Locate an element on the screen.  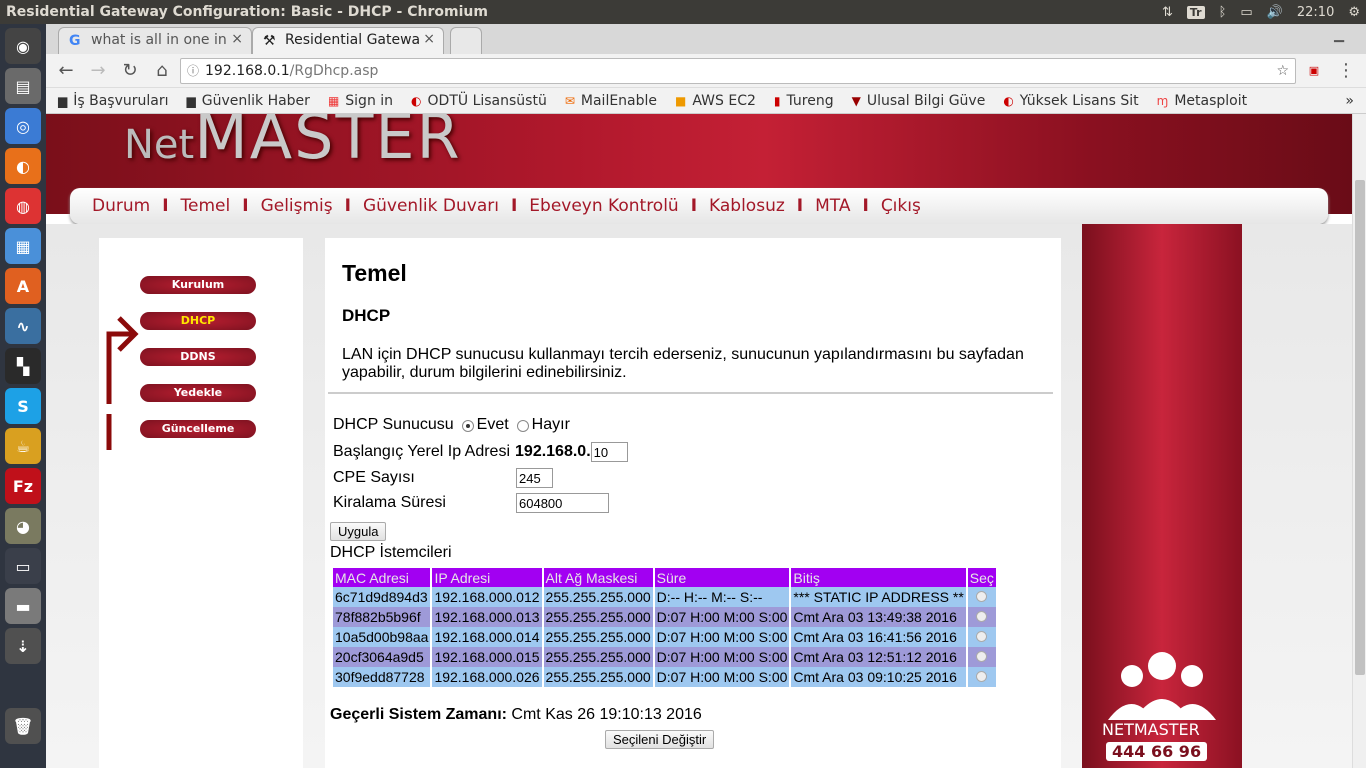
sidebar-item-kurulum: Kurulum is located at coordinates (198, 285).